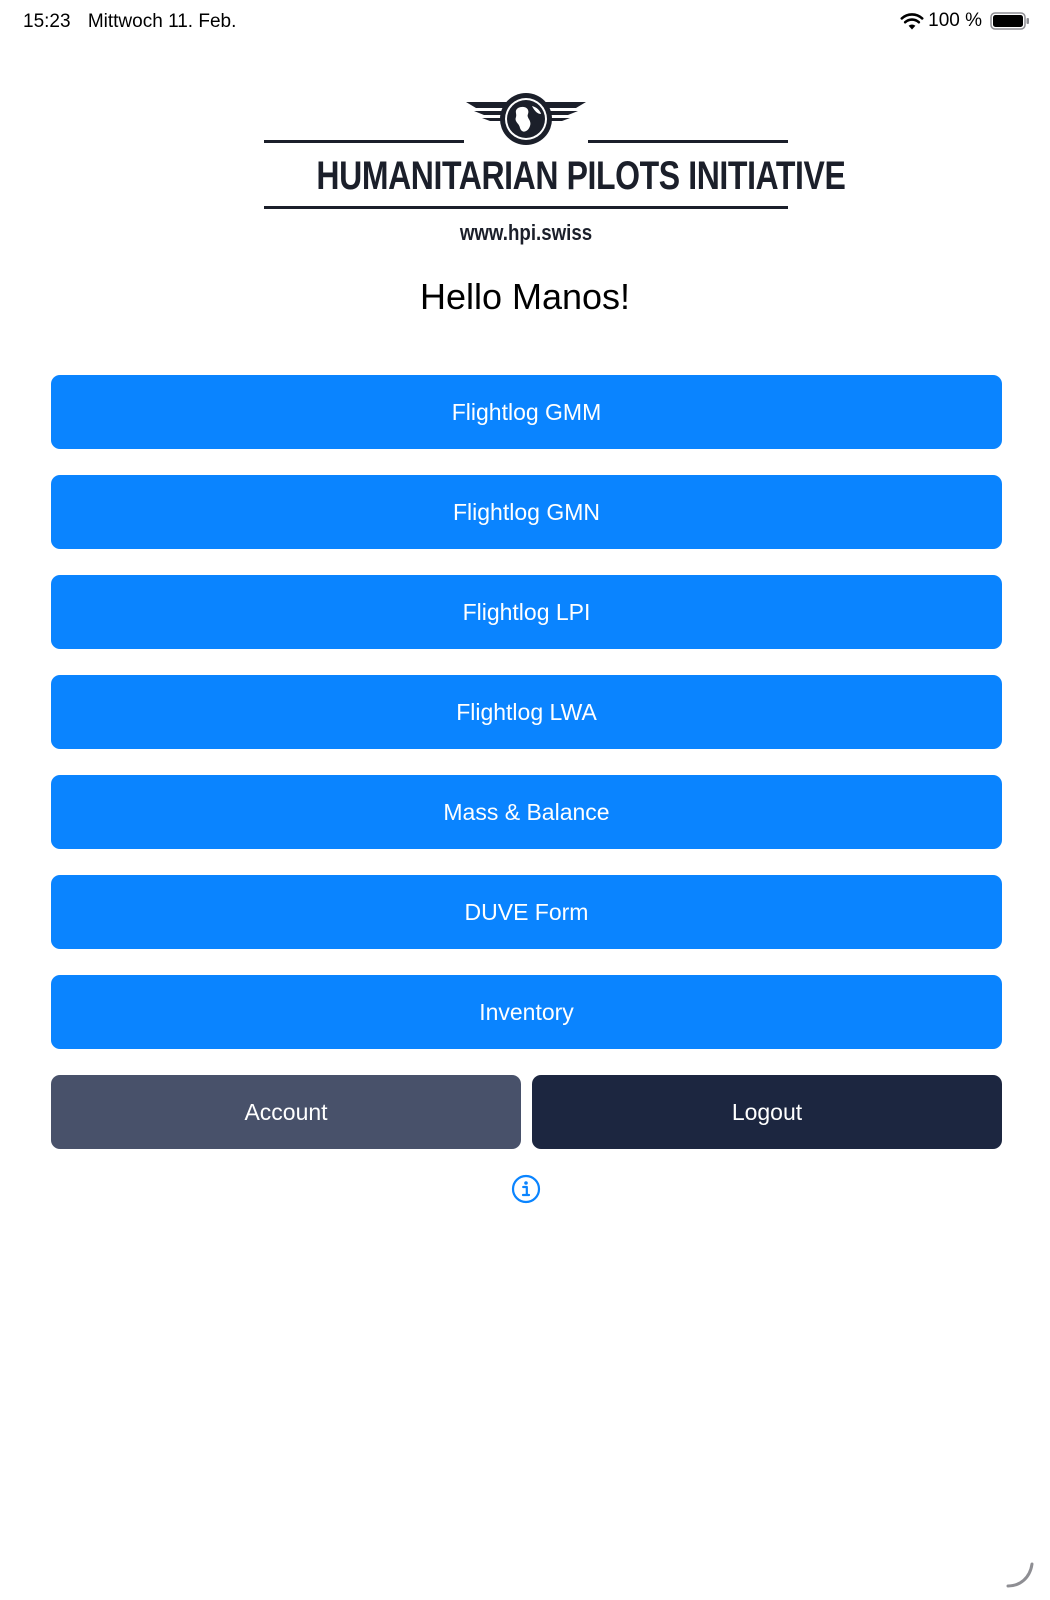  What do you see at coordinates (526, 1112) in the screenshot?
I see `account-actions: Account Logout` at bounding box center [526, 1112].